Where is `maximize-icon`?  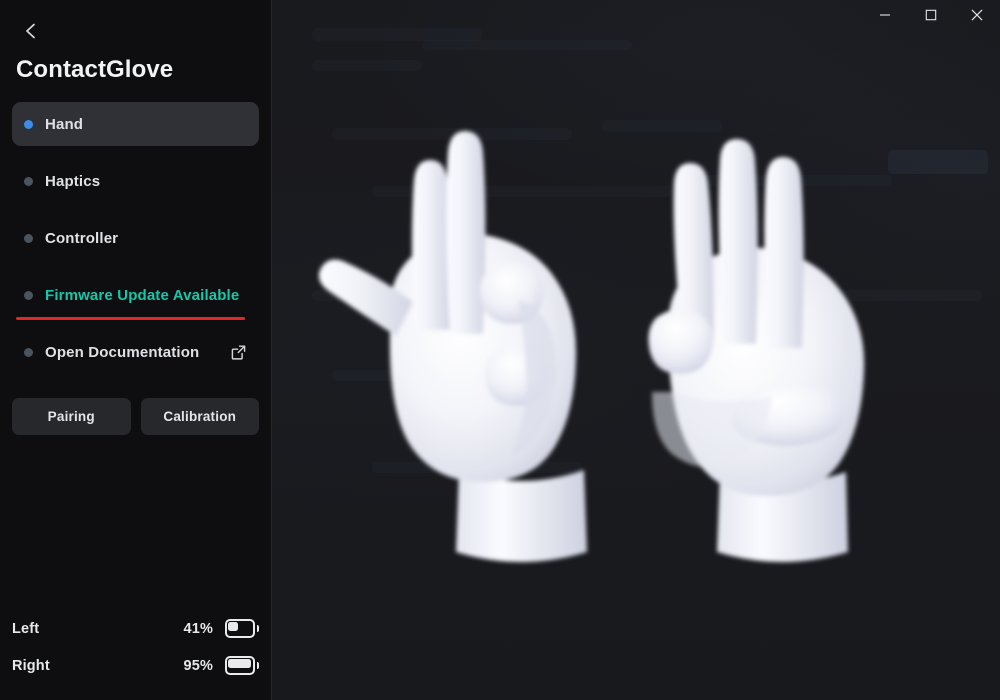
maximize-icon is located at coordinates (931, 15).